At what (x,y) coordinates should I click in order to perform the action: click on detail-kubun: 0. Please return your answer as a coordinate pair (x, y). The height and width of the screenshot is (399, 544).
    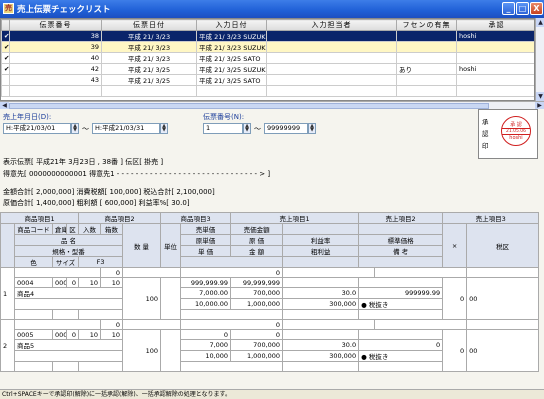
    Looking at the image, I should click on (72, 334).